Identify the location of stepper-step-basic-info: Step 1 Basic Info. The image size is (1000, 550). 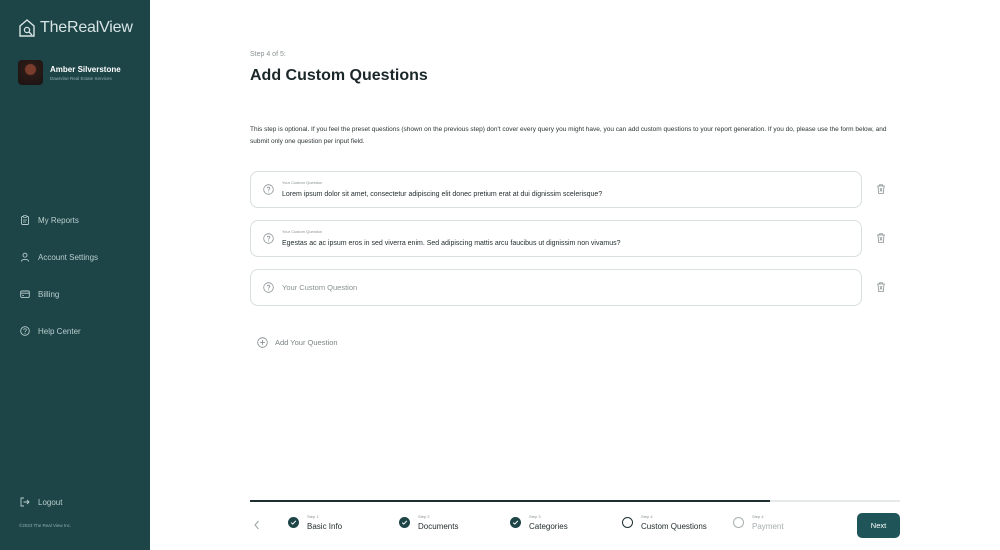
(315, 522).